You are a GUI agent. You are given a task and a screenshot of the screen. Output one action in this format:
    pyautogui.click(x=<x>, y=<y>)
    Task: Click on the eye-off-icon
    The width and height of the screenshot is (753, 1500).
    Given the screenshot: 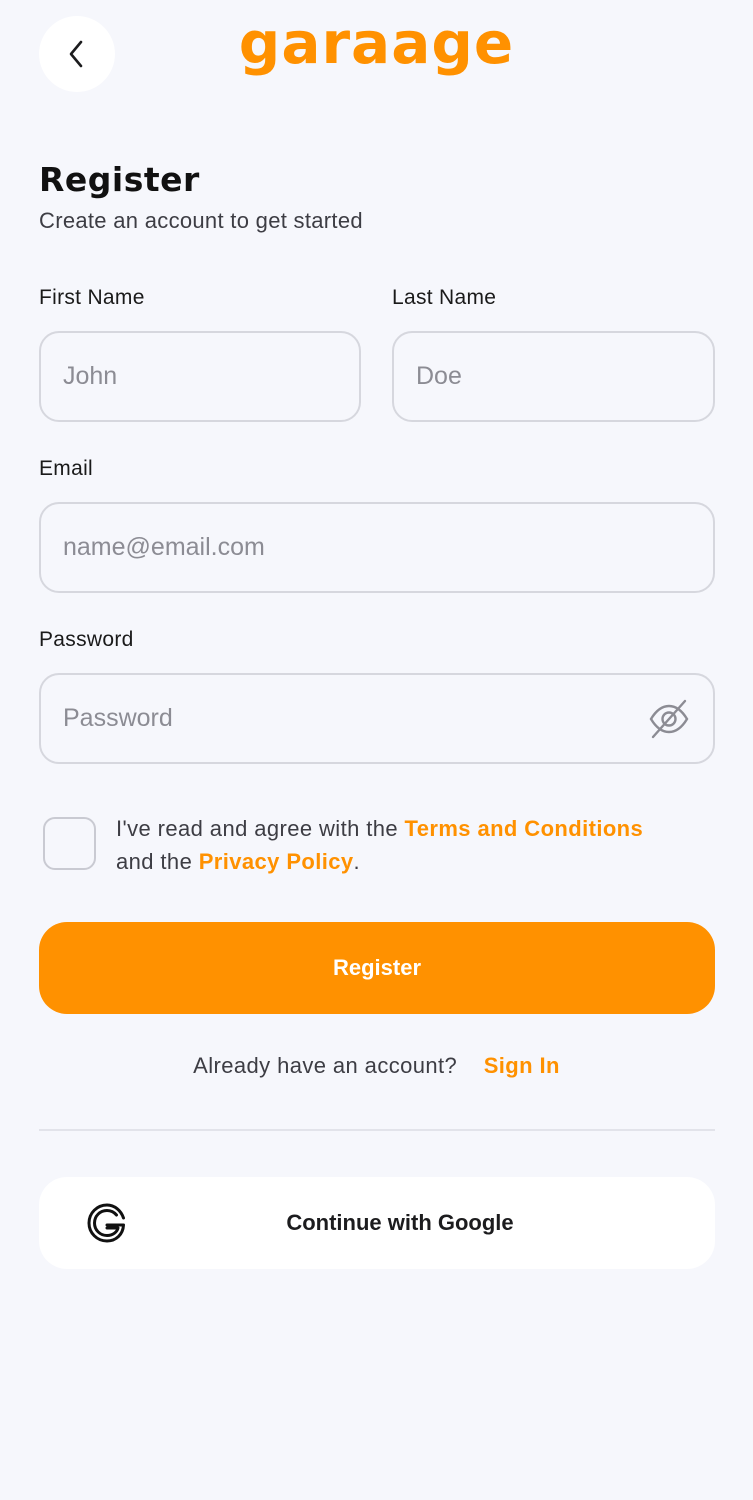 What is the action you would take?
    pyautogui.click(x=669, y=719)
    